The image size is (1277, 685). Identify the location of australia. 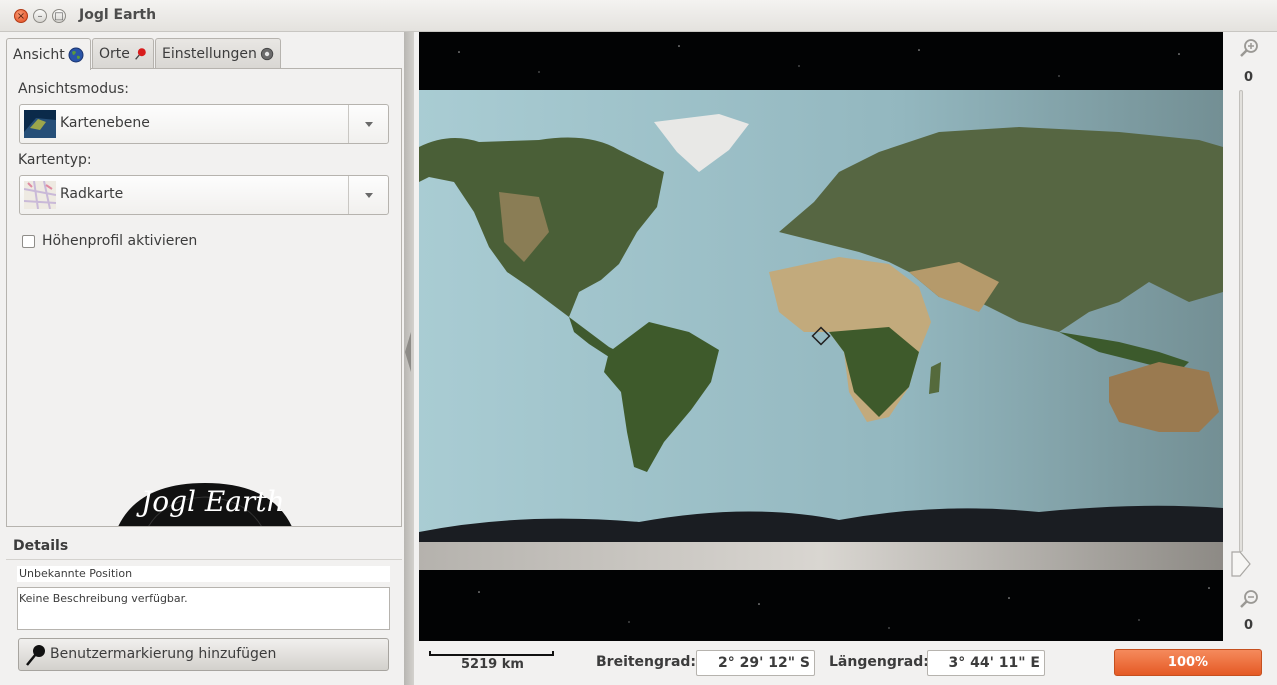
(1164, 397).